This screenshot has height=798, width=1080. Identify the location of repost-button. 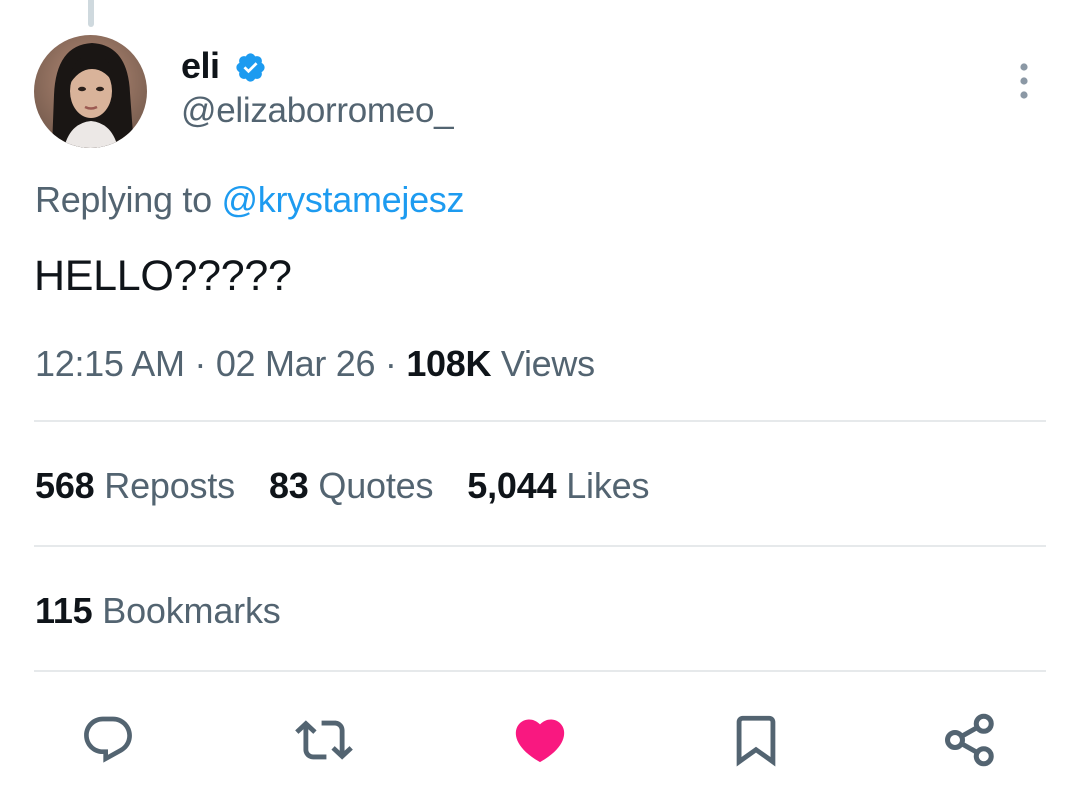
(324, 740).